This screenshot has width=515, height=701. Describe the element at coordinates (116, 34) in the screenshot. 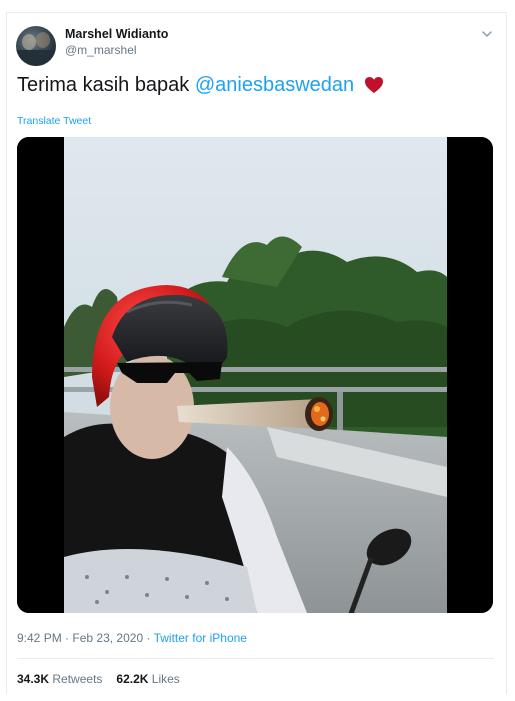

I see `user-name: Marshel Widianto` at that location.